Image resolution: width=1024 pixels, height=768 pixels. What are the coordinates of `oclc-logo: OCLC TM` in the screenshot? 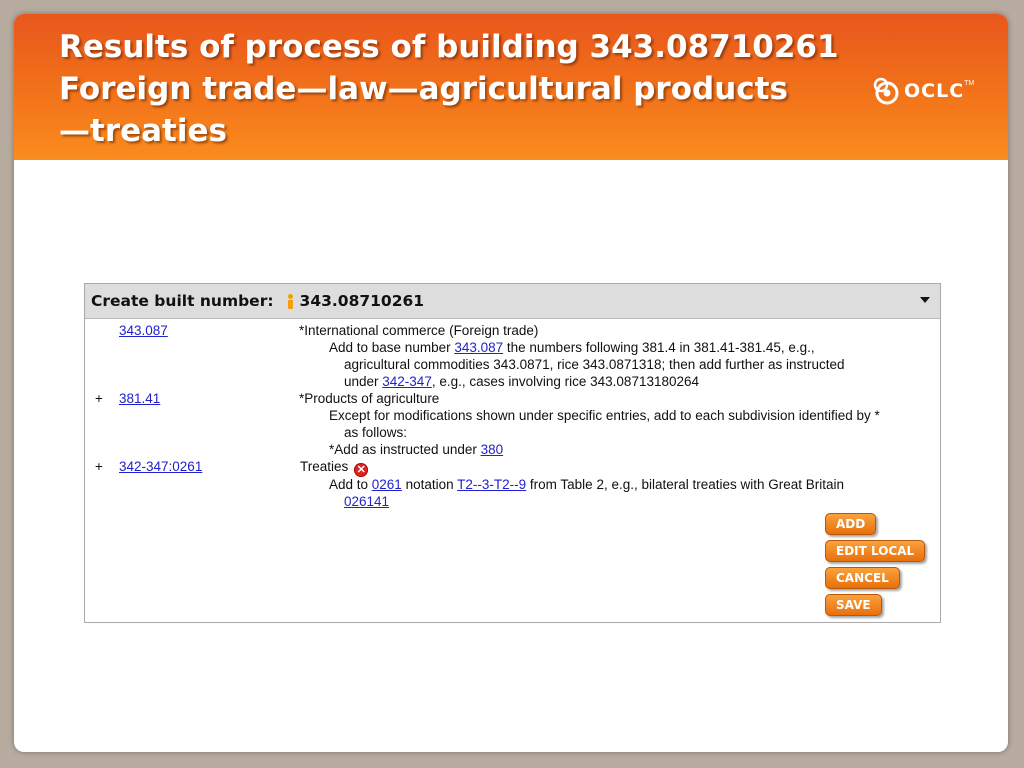 It's located at (923, 91).